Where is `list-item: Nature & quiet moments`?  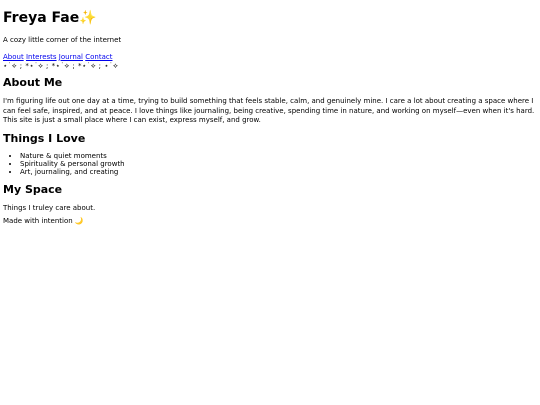
list-item: Nature & quiet moments is located at coordinates (278, 156).